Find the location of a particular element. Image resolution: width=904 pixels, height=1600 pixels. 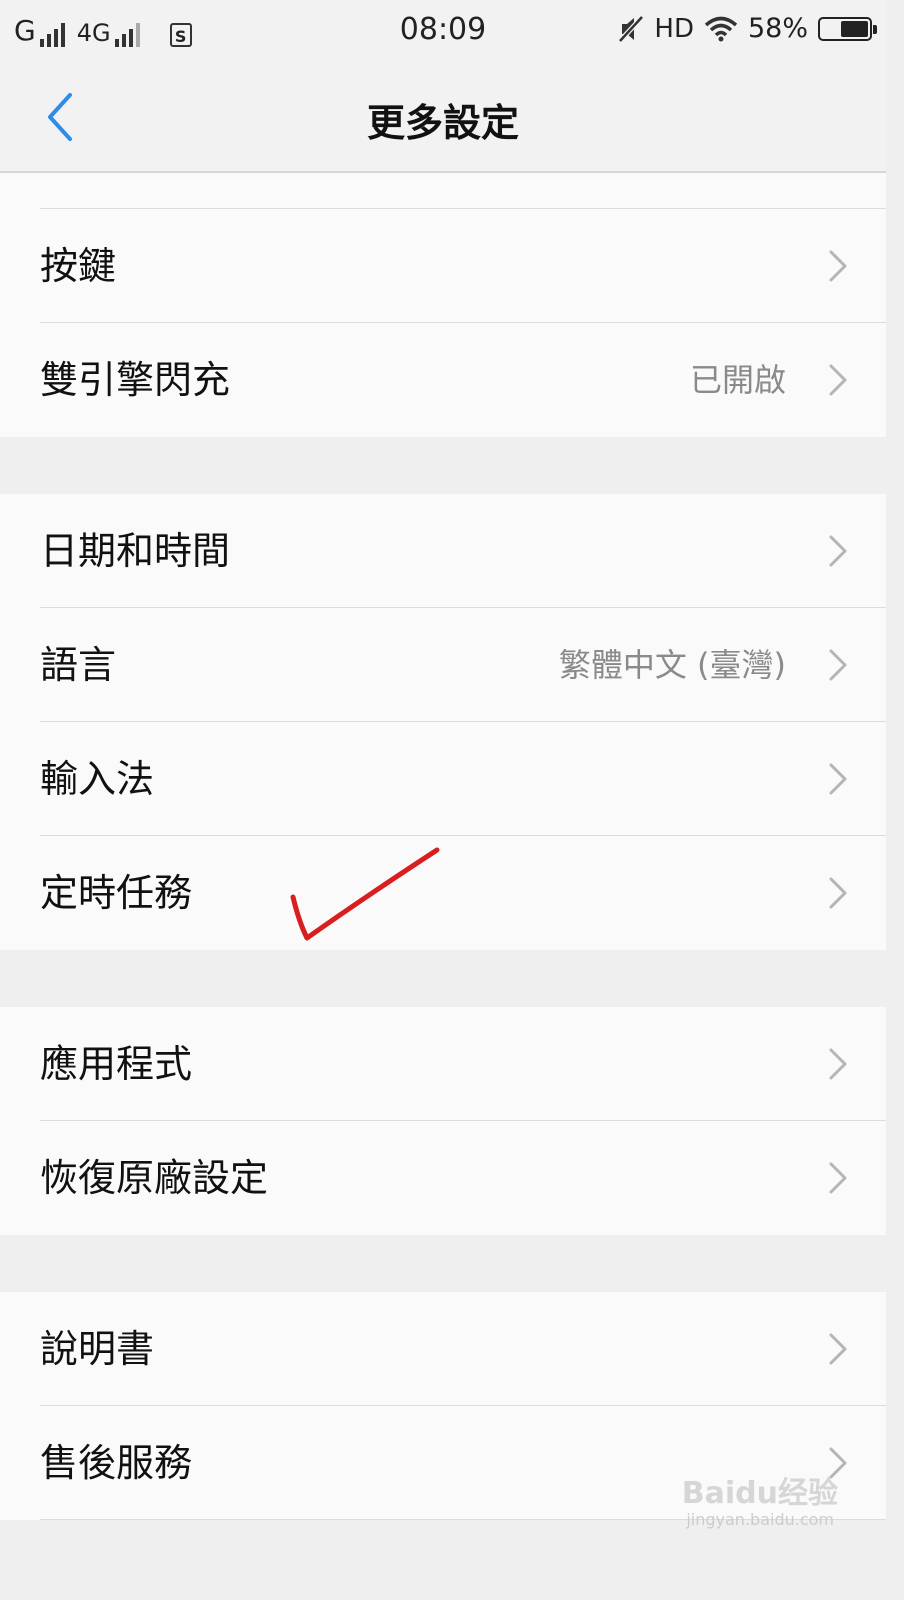

setting-label: 日期和時間 is located at coordinates (135, 551).